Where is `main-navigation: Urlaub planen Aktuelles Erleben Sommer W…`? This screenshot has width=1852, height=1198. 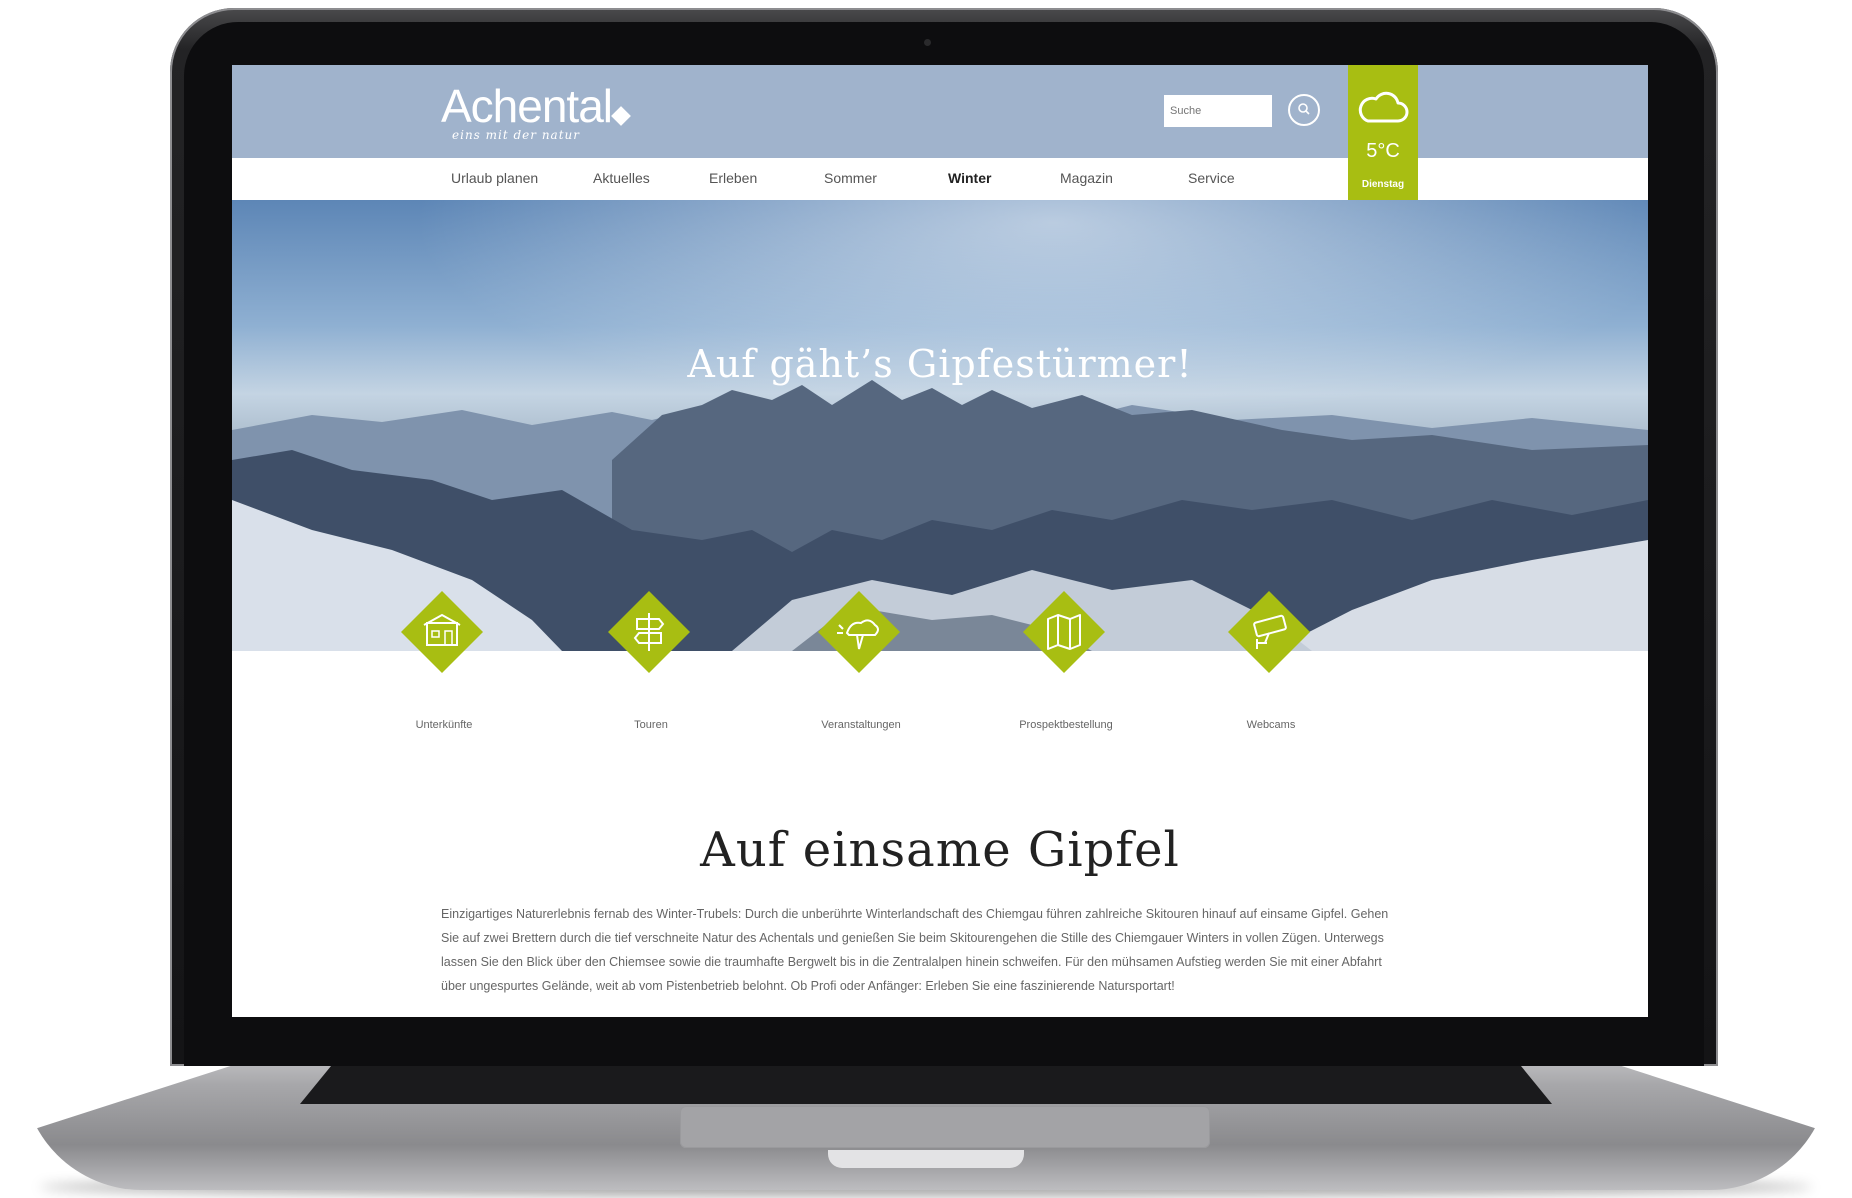 main-navigation: Urlaub planen Aktuelles Erleben Sommer W… is located at coordinates (940, 179).